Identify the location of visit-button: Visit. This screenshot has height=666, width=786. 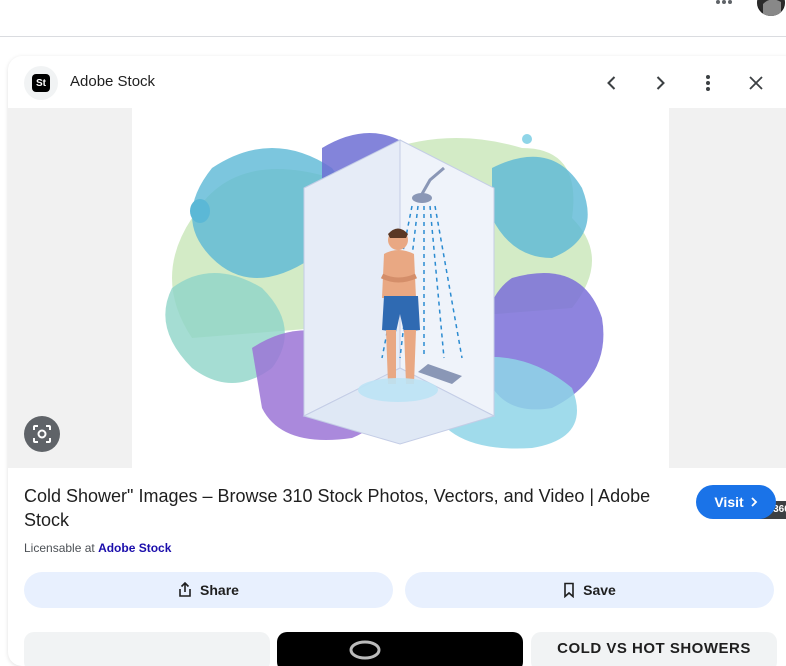
(736, 502).